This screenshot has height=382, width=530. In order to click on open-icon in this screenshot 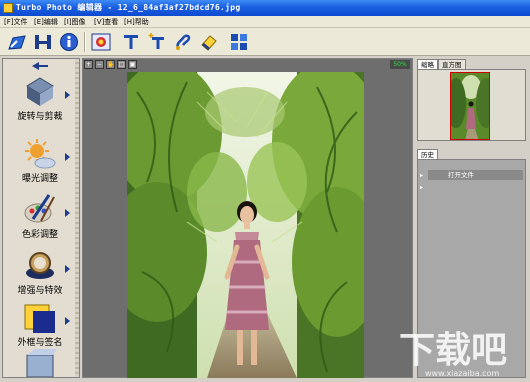, I will do `click(17, 42)`.